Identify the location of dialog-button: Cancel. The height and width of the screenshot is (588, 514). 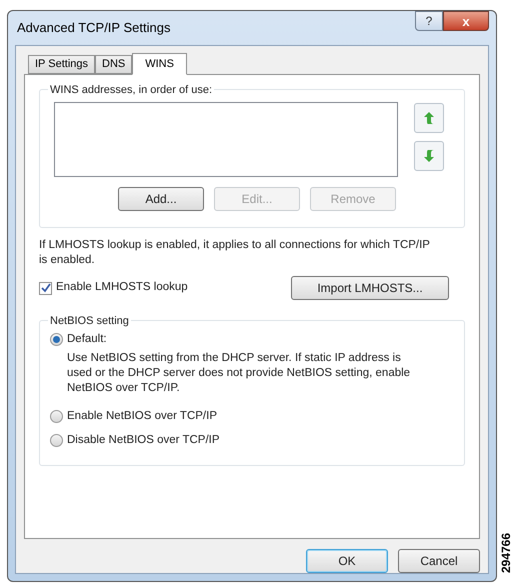
(439, 561).